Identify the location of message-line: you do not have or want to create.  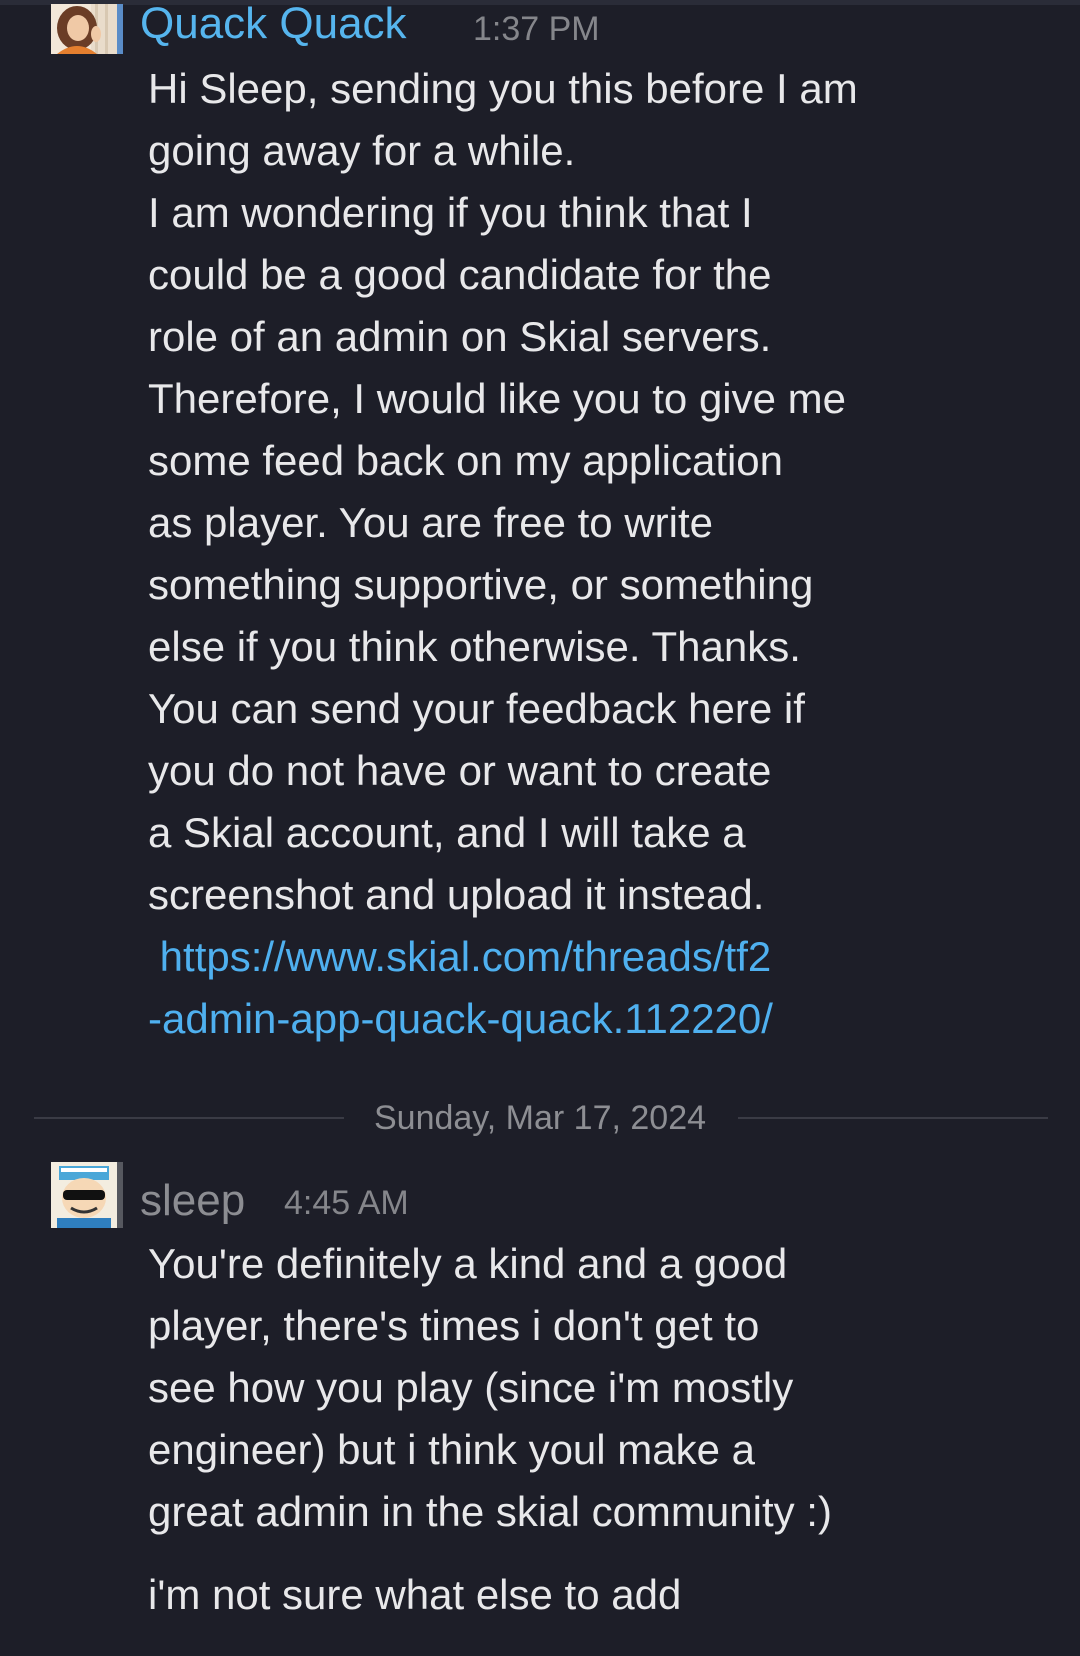
(460, 770).